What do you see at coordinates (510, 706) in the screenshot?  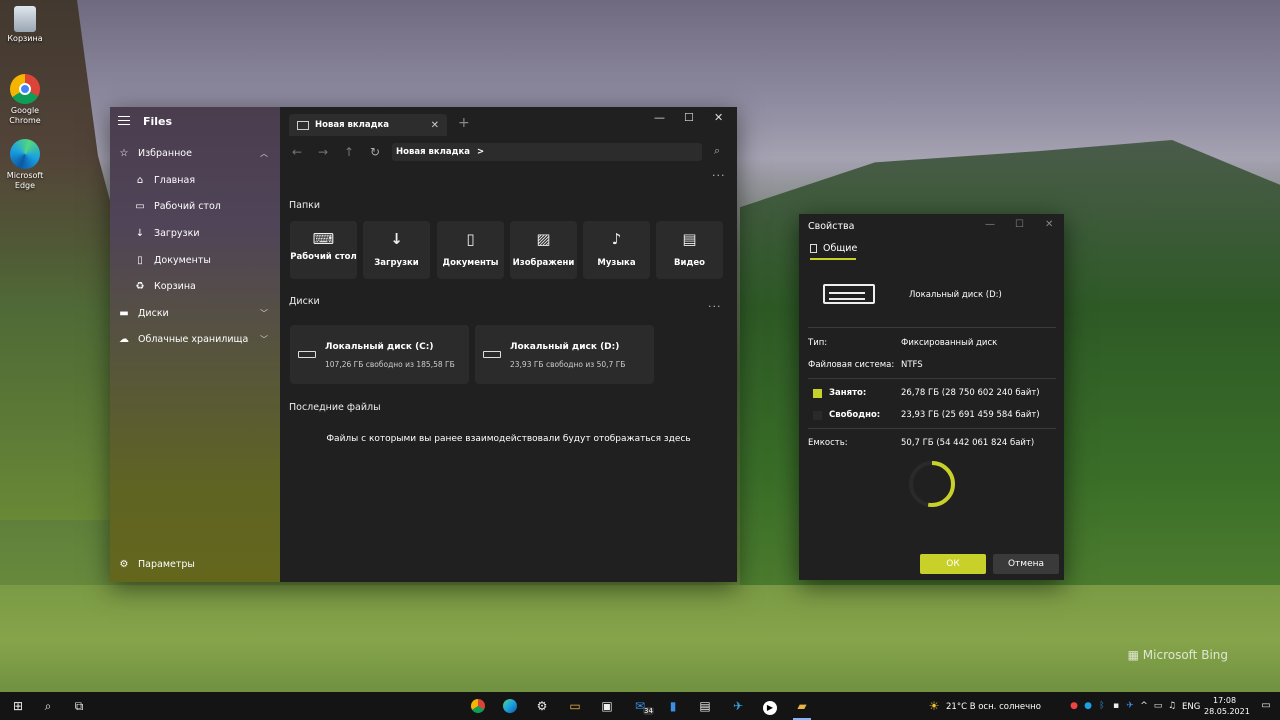 I see `taskbar-edge-icon` at bounding box center [510, 706].